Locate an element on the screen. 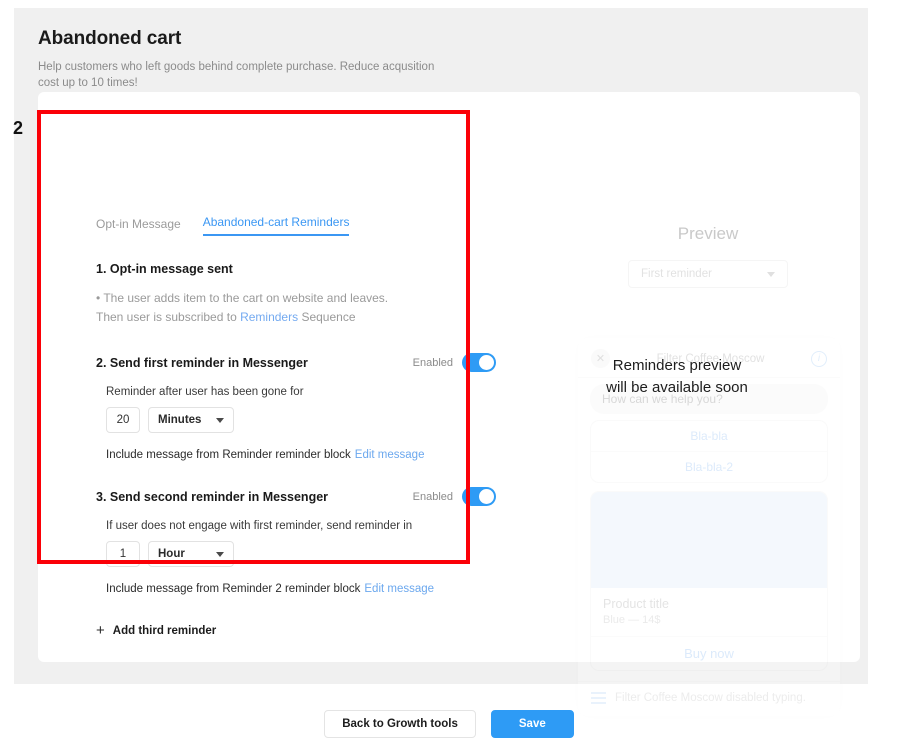  step-3-title: 3. Send second reminder in Messenger is located at coordinates (212, 496).